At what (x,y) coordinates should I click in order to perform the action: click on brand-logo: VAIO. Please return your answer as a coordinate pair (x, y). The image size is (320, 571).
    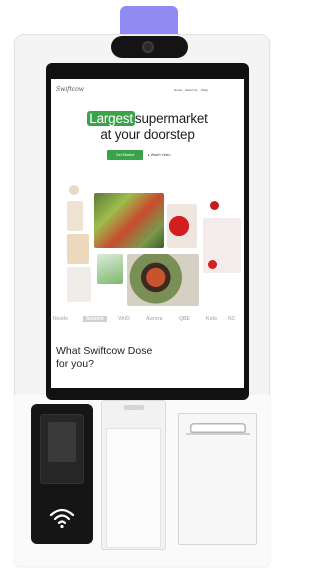
    Looking at the image, I should click on (124, 319).